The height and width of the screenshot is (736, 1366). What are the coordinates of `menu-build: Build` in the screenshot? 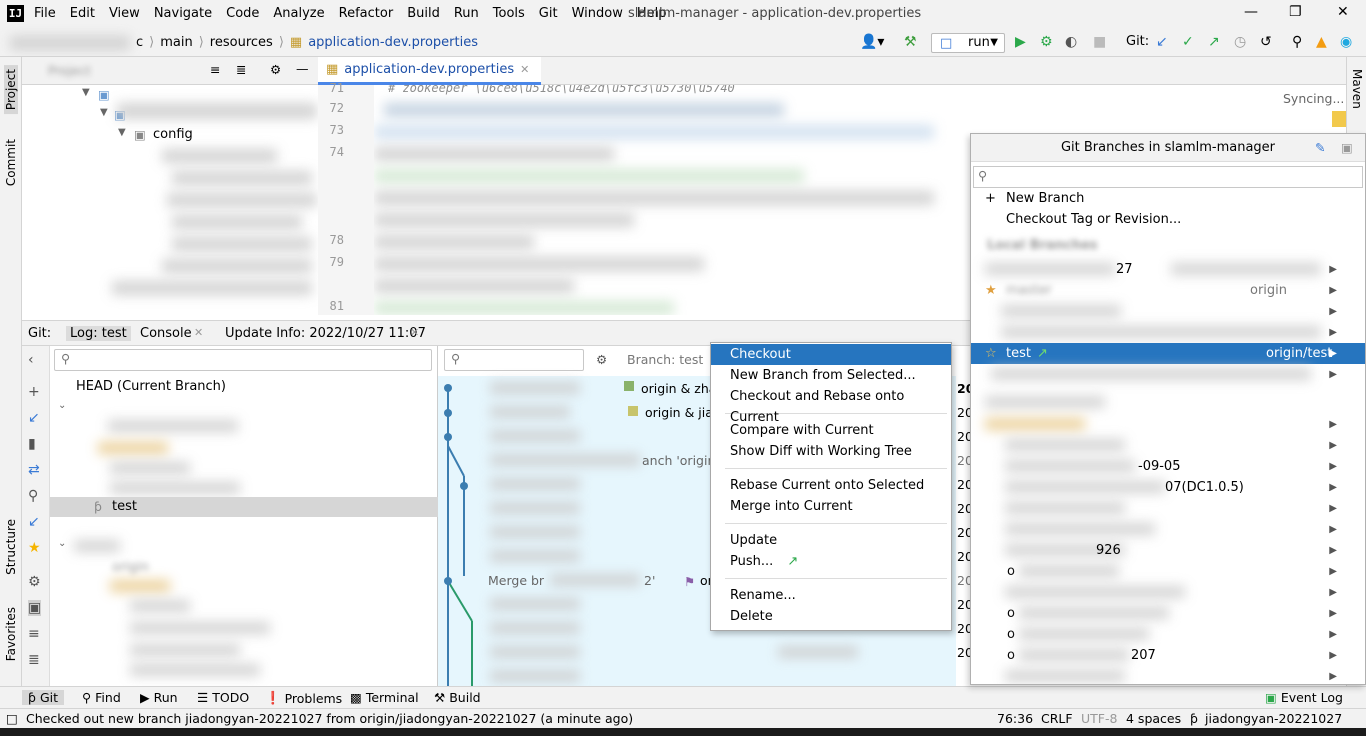 It's located at (423, 13).